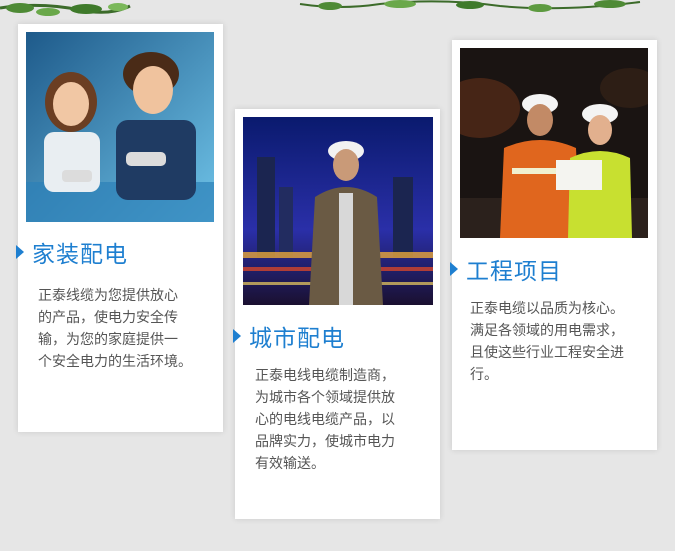 Image resolution: width=675 pixels, height=551 pixels. Describe the element at coordinates (514, 272) in the screenshot. I see `card-title-text: 工程项目` at that location.